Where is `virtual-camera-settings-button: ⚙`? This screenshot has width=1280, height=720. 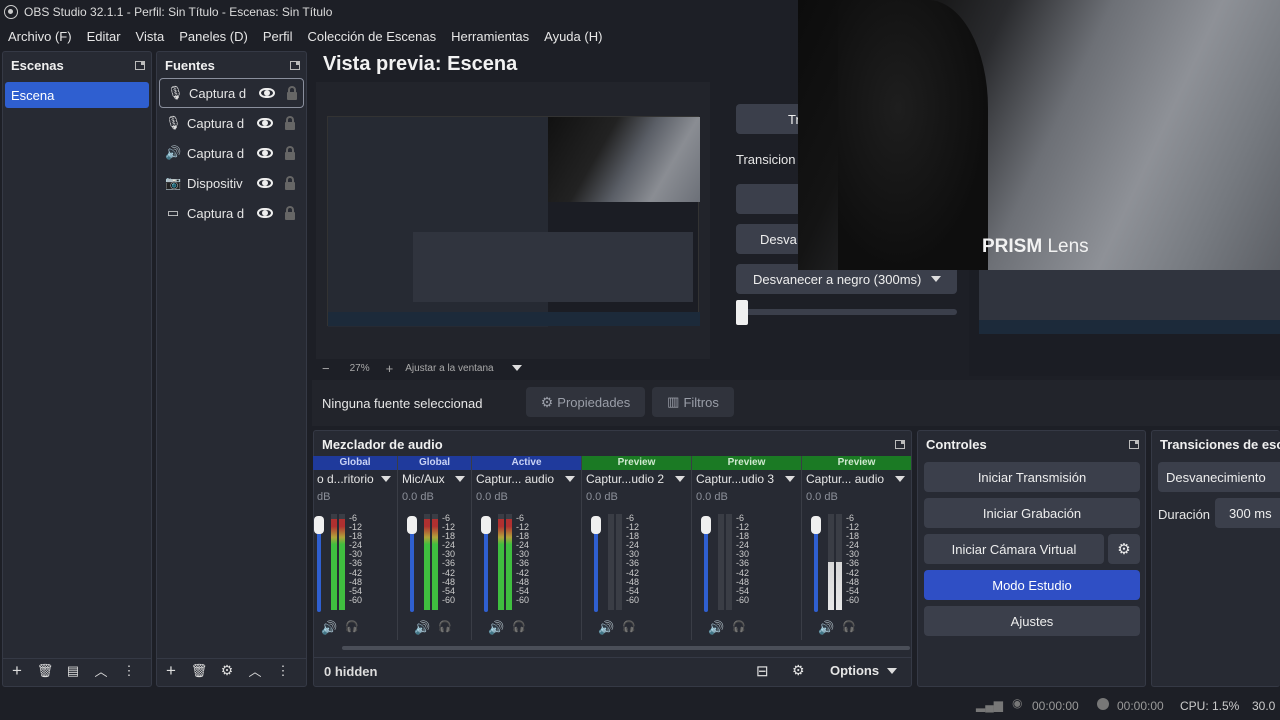 virtual-camera-settings-button: ⚙ is located at coordinates (1124, 549).